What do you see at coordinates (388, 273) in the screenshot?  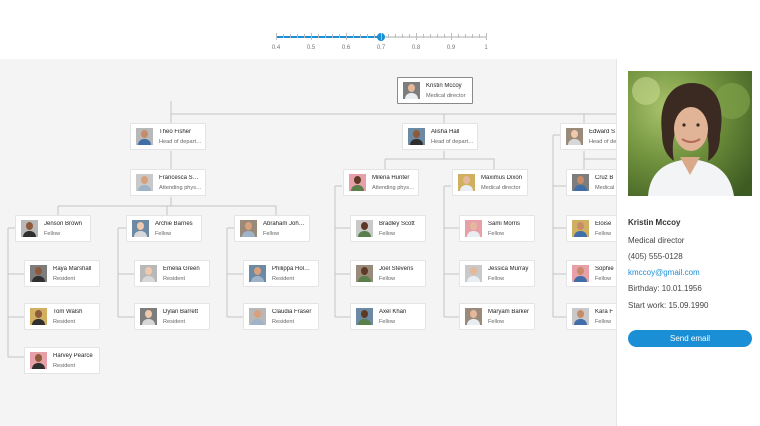 I see `org-node-joel: Joel Stevens Fellow` at bounding box center [388, 273].